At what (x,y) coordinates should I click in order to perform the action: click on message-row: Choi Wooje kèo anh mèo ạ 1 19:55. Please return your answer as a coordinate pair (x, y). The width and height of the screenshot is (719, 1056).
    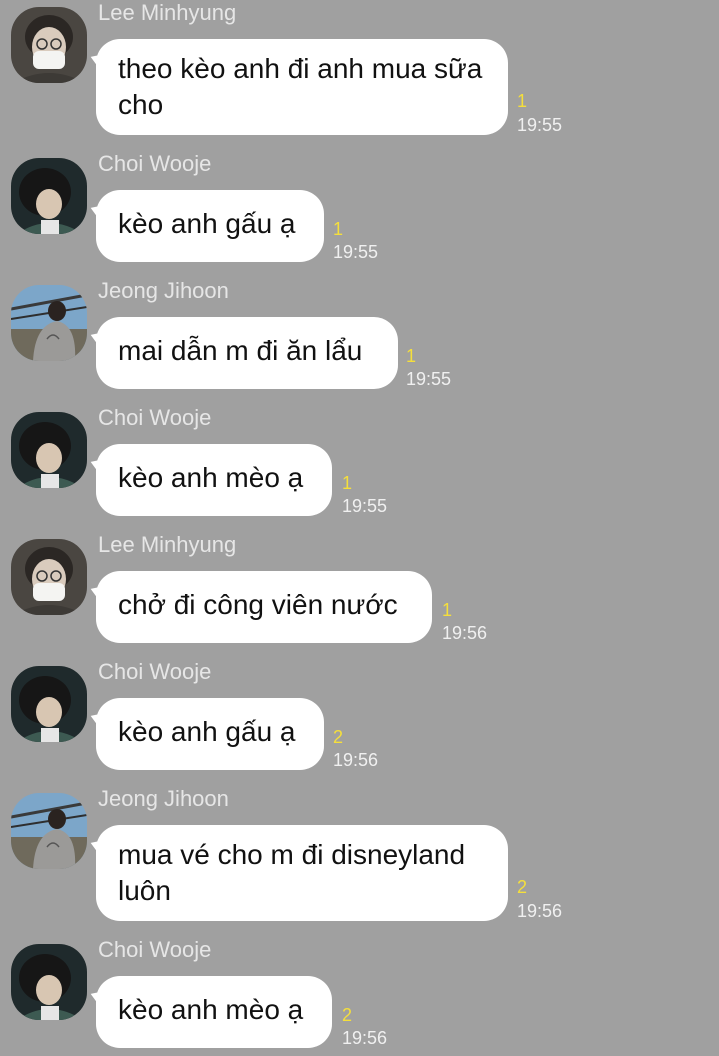
    Looking at the image, I should click on (359, 463).